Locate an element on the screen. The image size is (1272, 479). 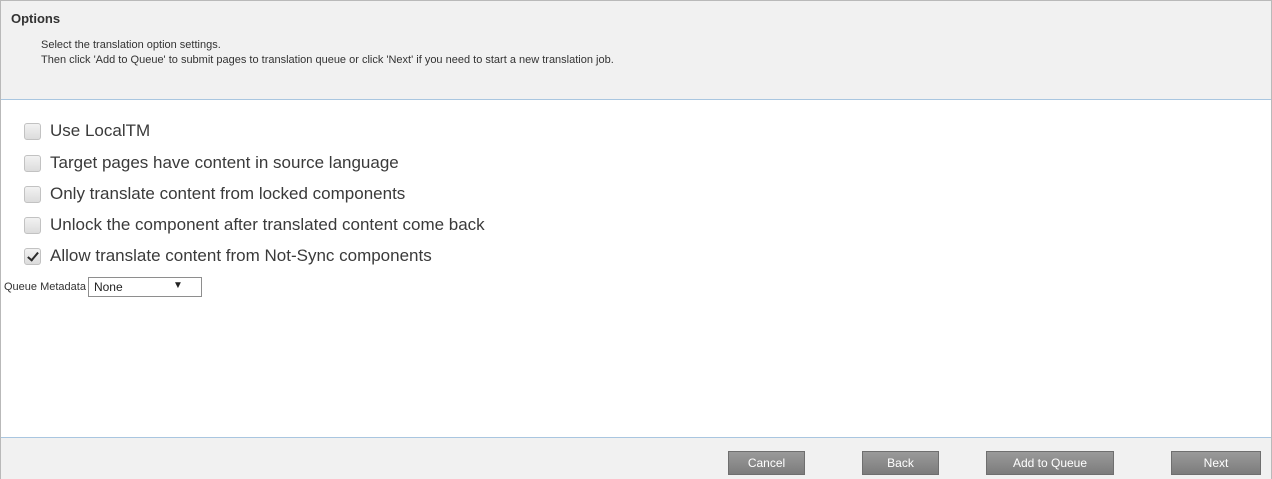
option-use-localtm: Use LocalTM is located at coordinates (87, 131).